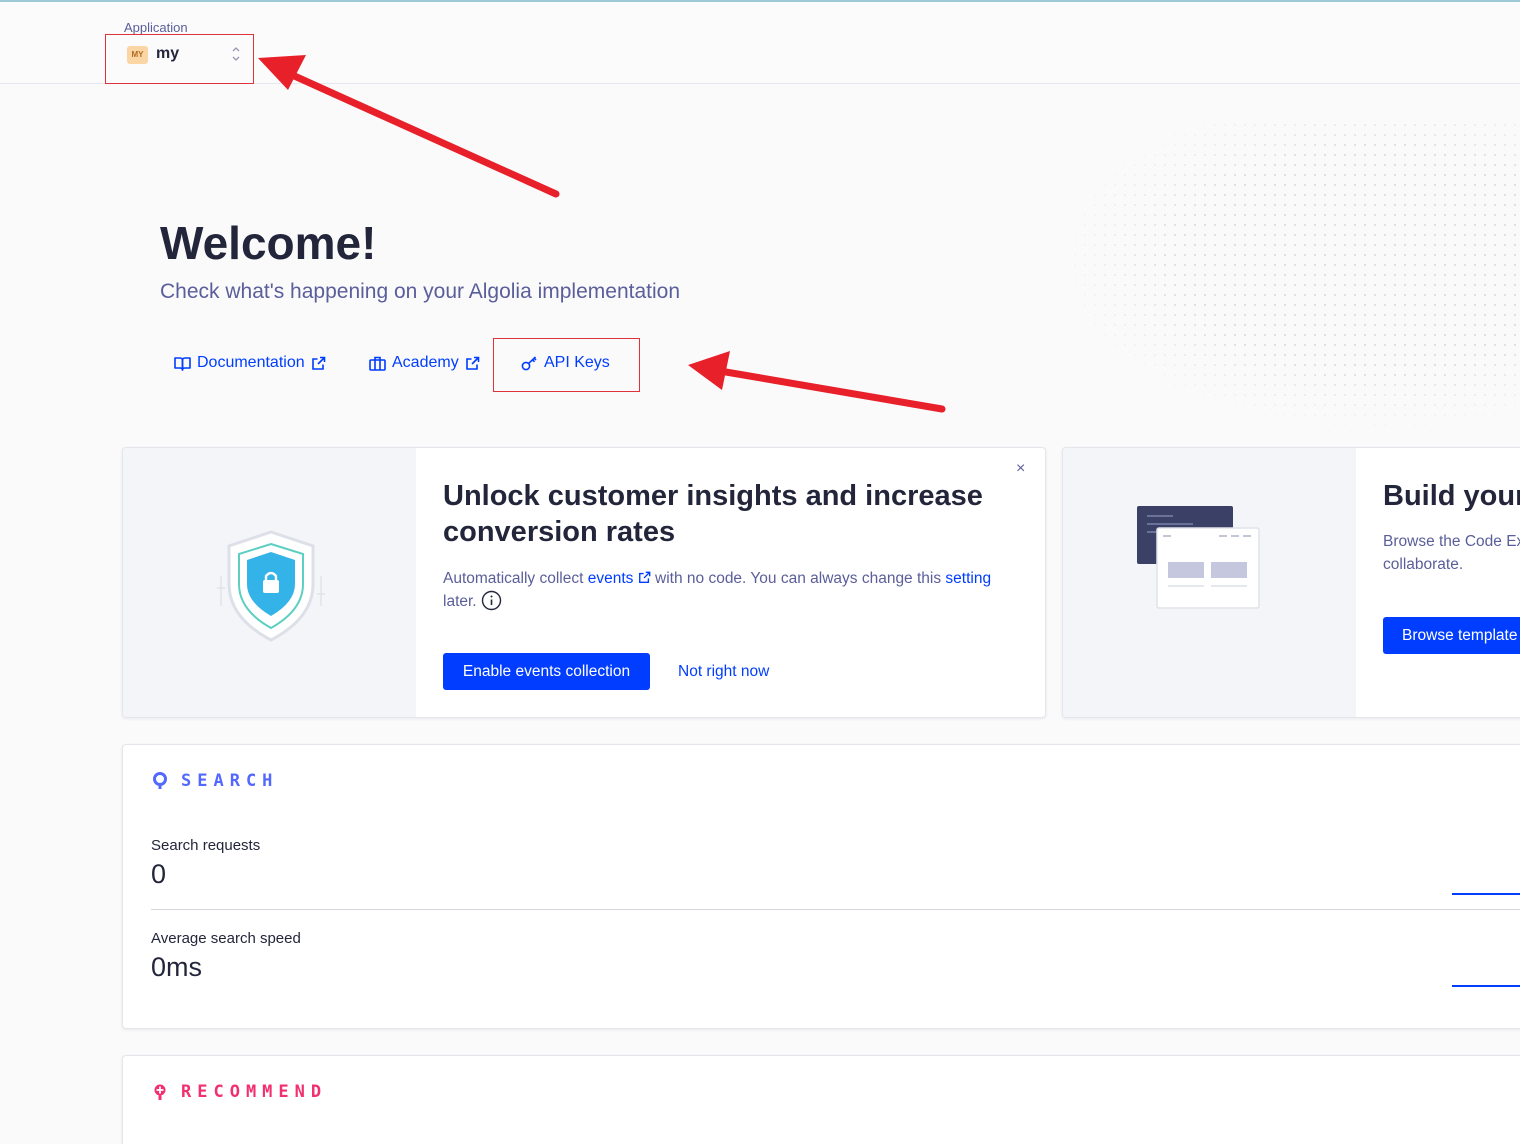 The width and height of the screenshot is (1520, 1144). I want to click on dotted-world-map-background, so click(1290, 275).